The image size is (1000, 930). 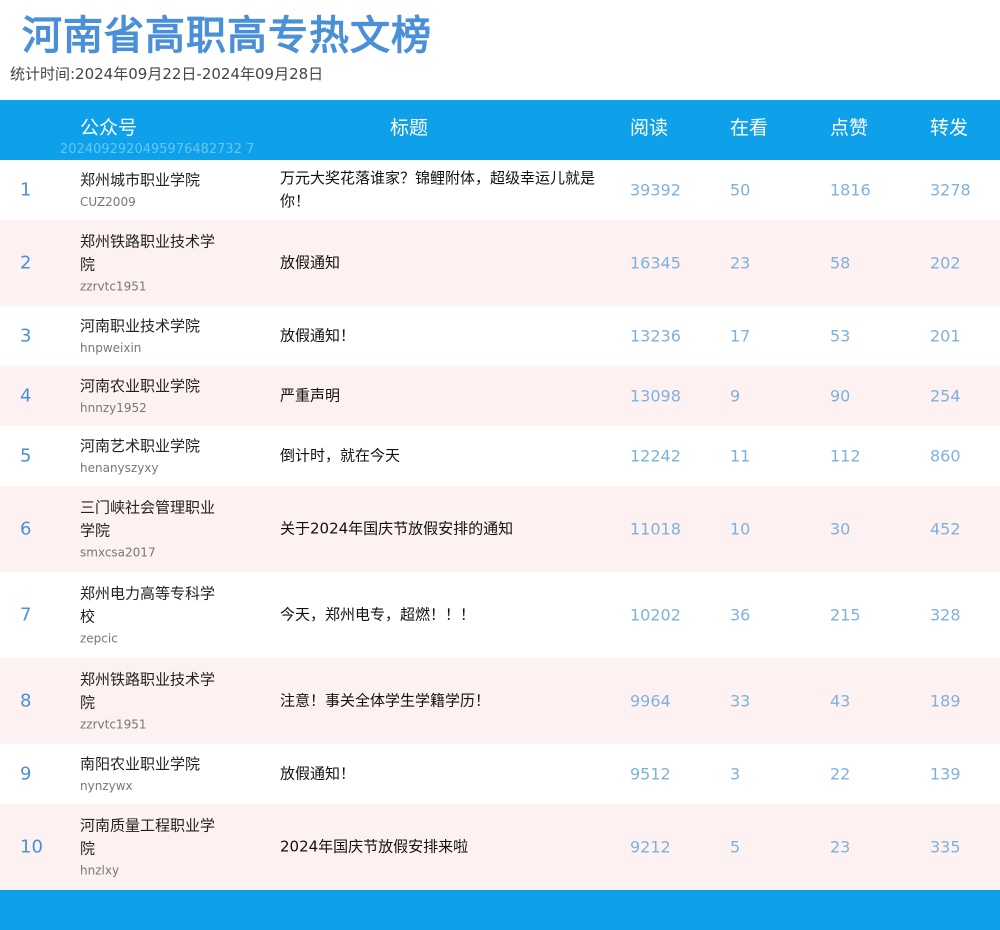 What do you see at coordinates (655, 396) in the screenshot?
I see `read-count: 13098` at bounding box center [655, 396].